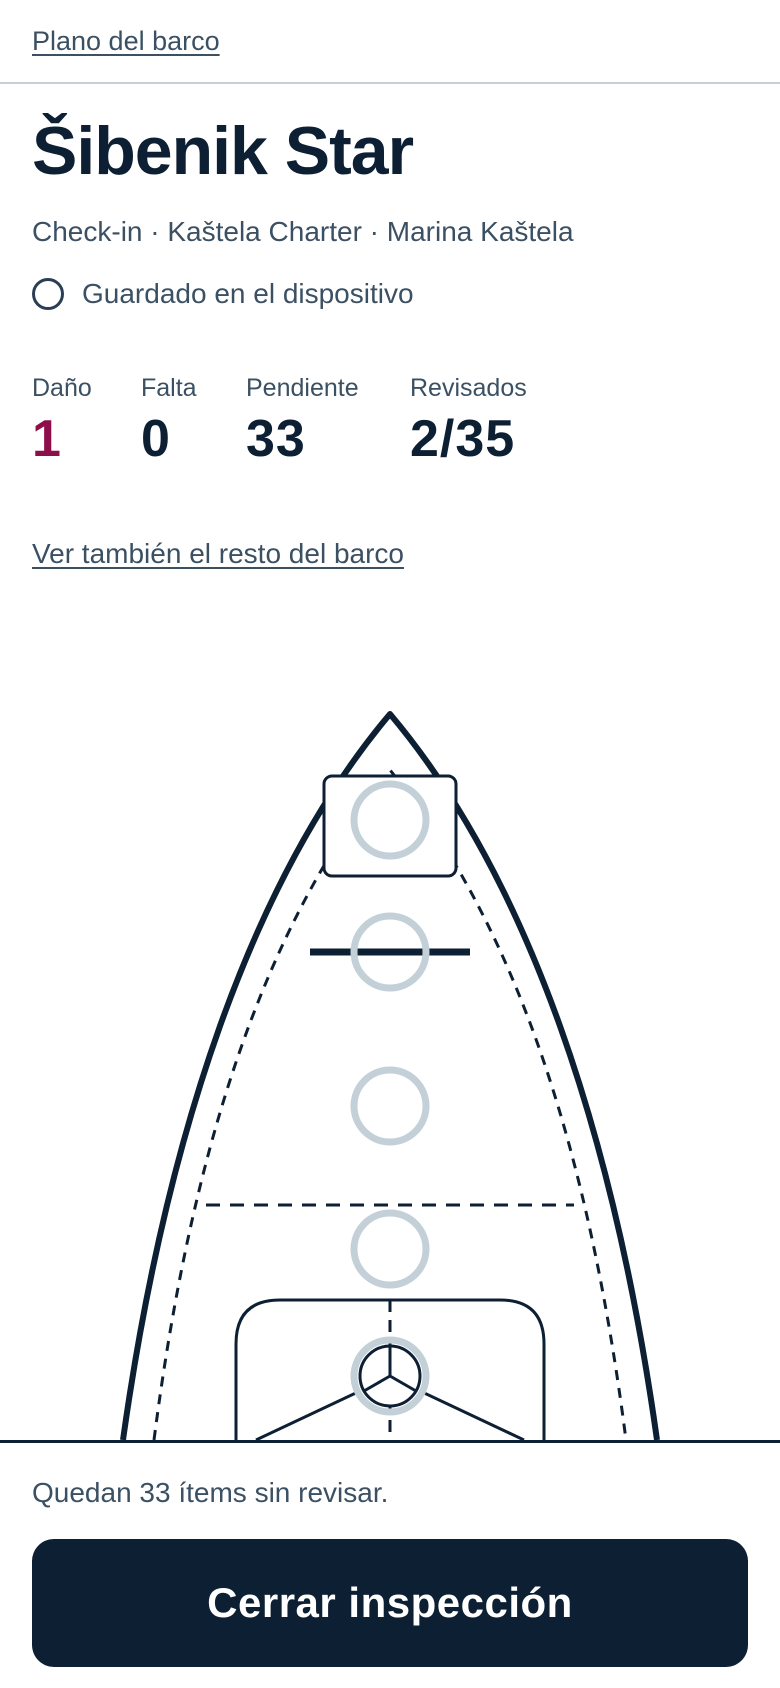 The height and width of the screenshot is (1688, 780). Describe the element at coordinates (210, 1492) in the screenshot. I see `remaining-items-text: Quedan 33 ítems sin revisar.` at that location.